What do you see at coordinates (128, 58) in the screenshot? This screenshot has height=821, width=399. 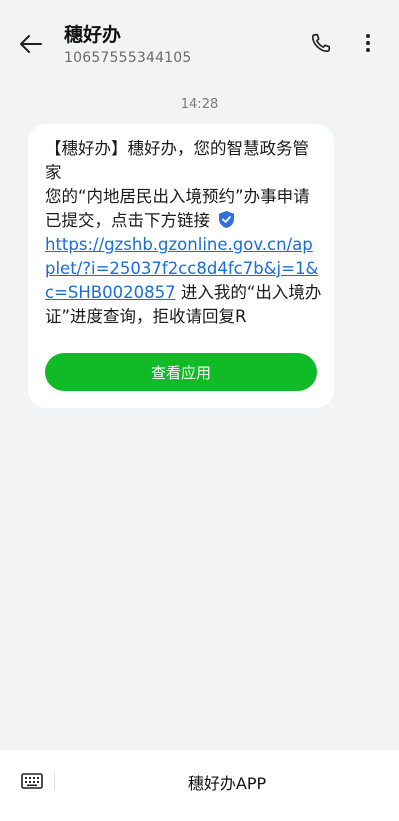 I see `sender-number: 10657555344105` at bounding box center [128, 58].